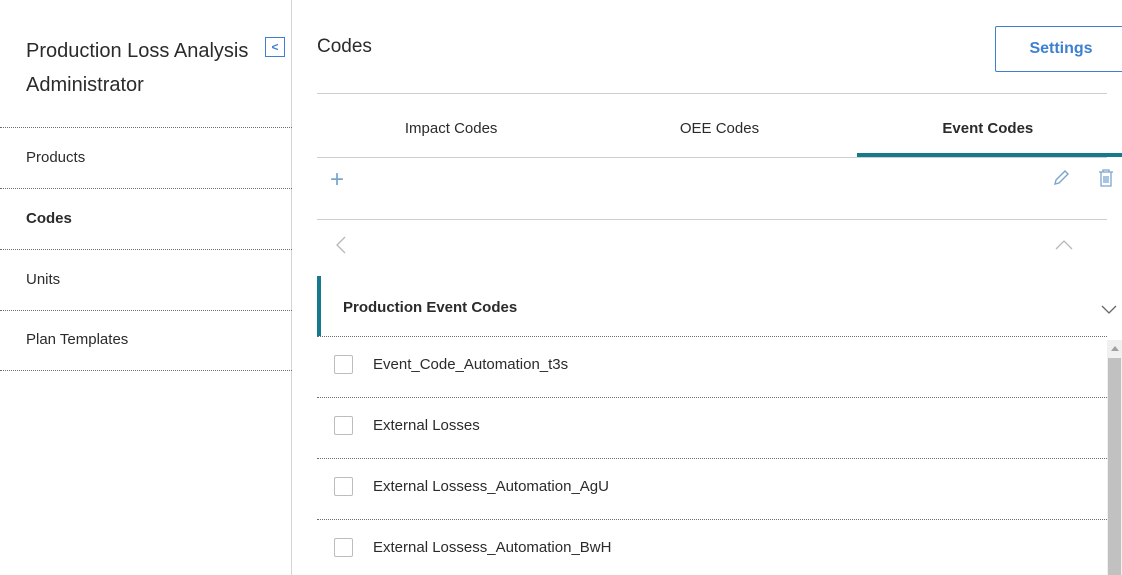 This screenshot has height=575, width=1122. I want to click on tab-oee-codes: OEE Codes, so click(719, 137).